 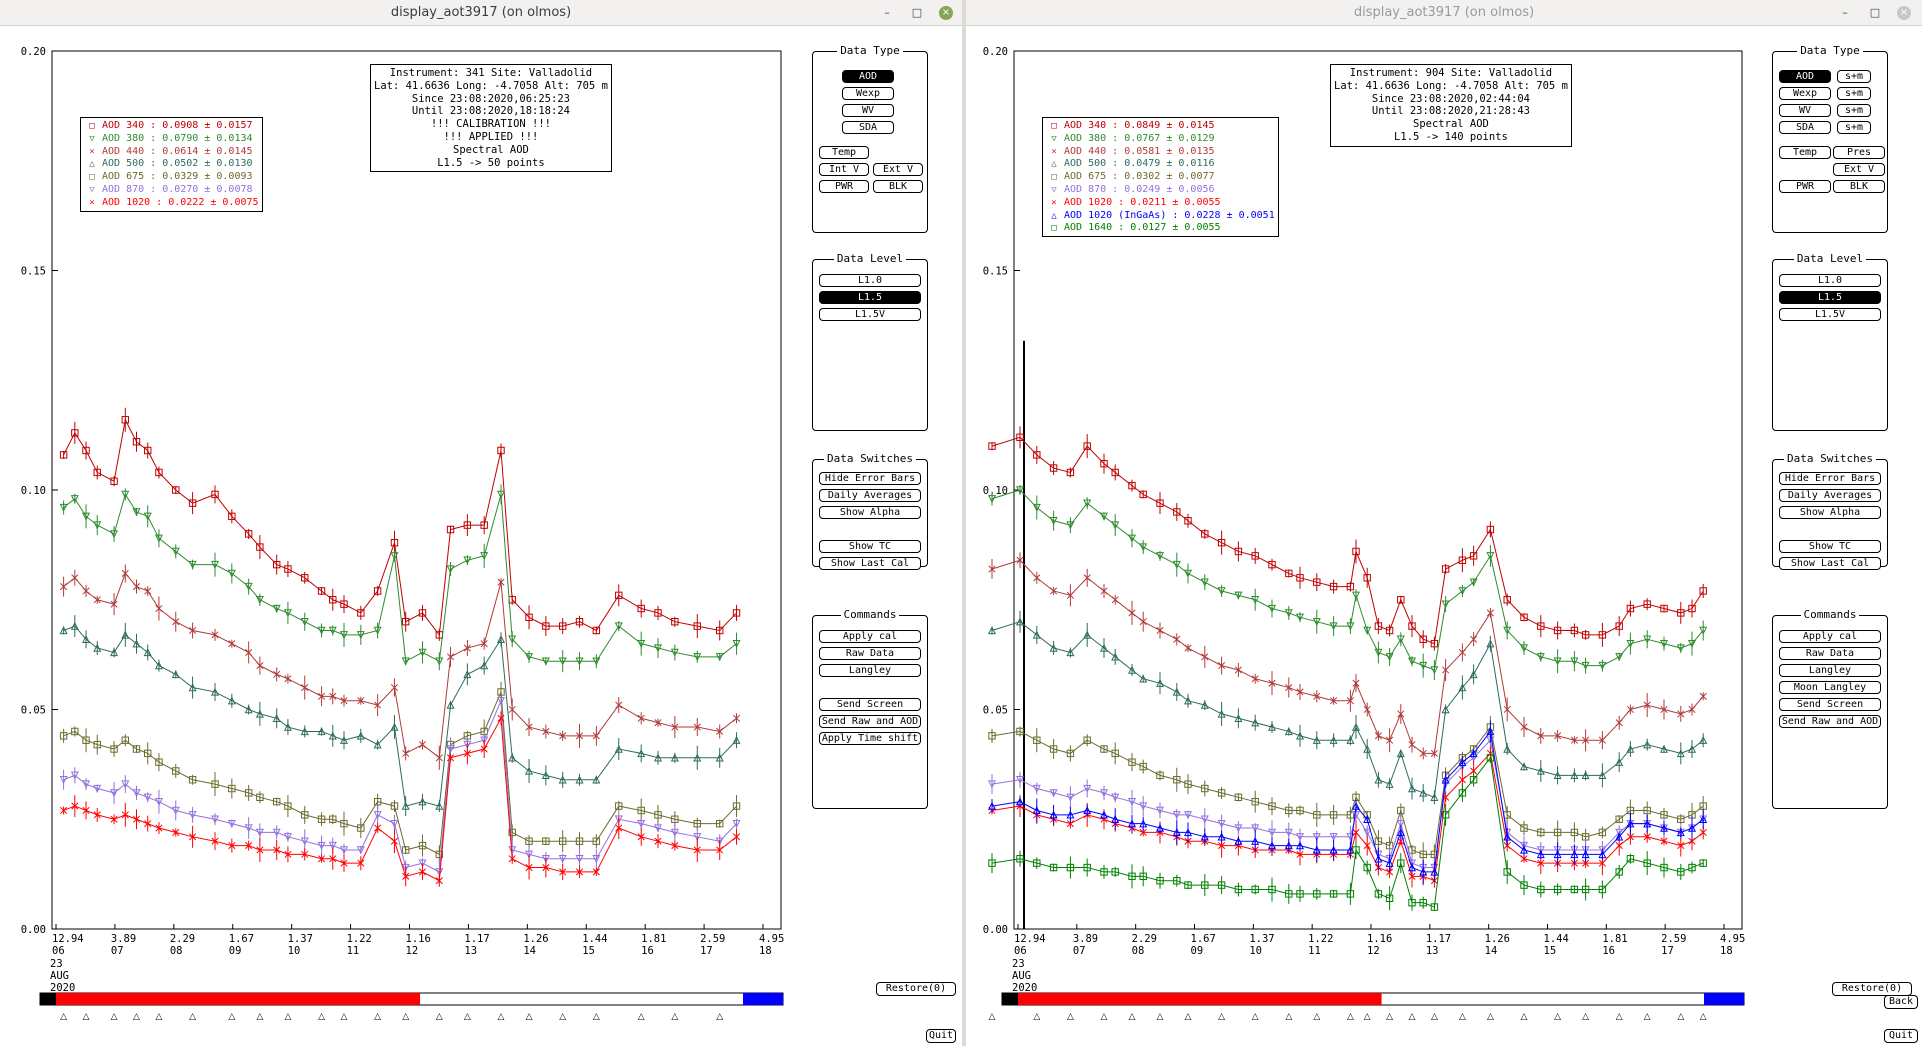 I want to click on x-tick-label: 4.95, so click(x=1732, y=939).